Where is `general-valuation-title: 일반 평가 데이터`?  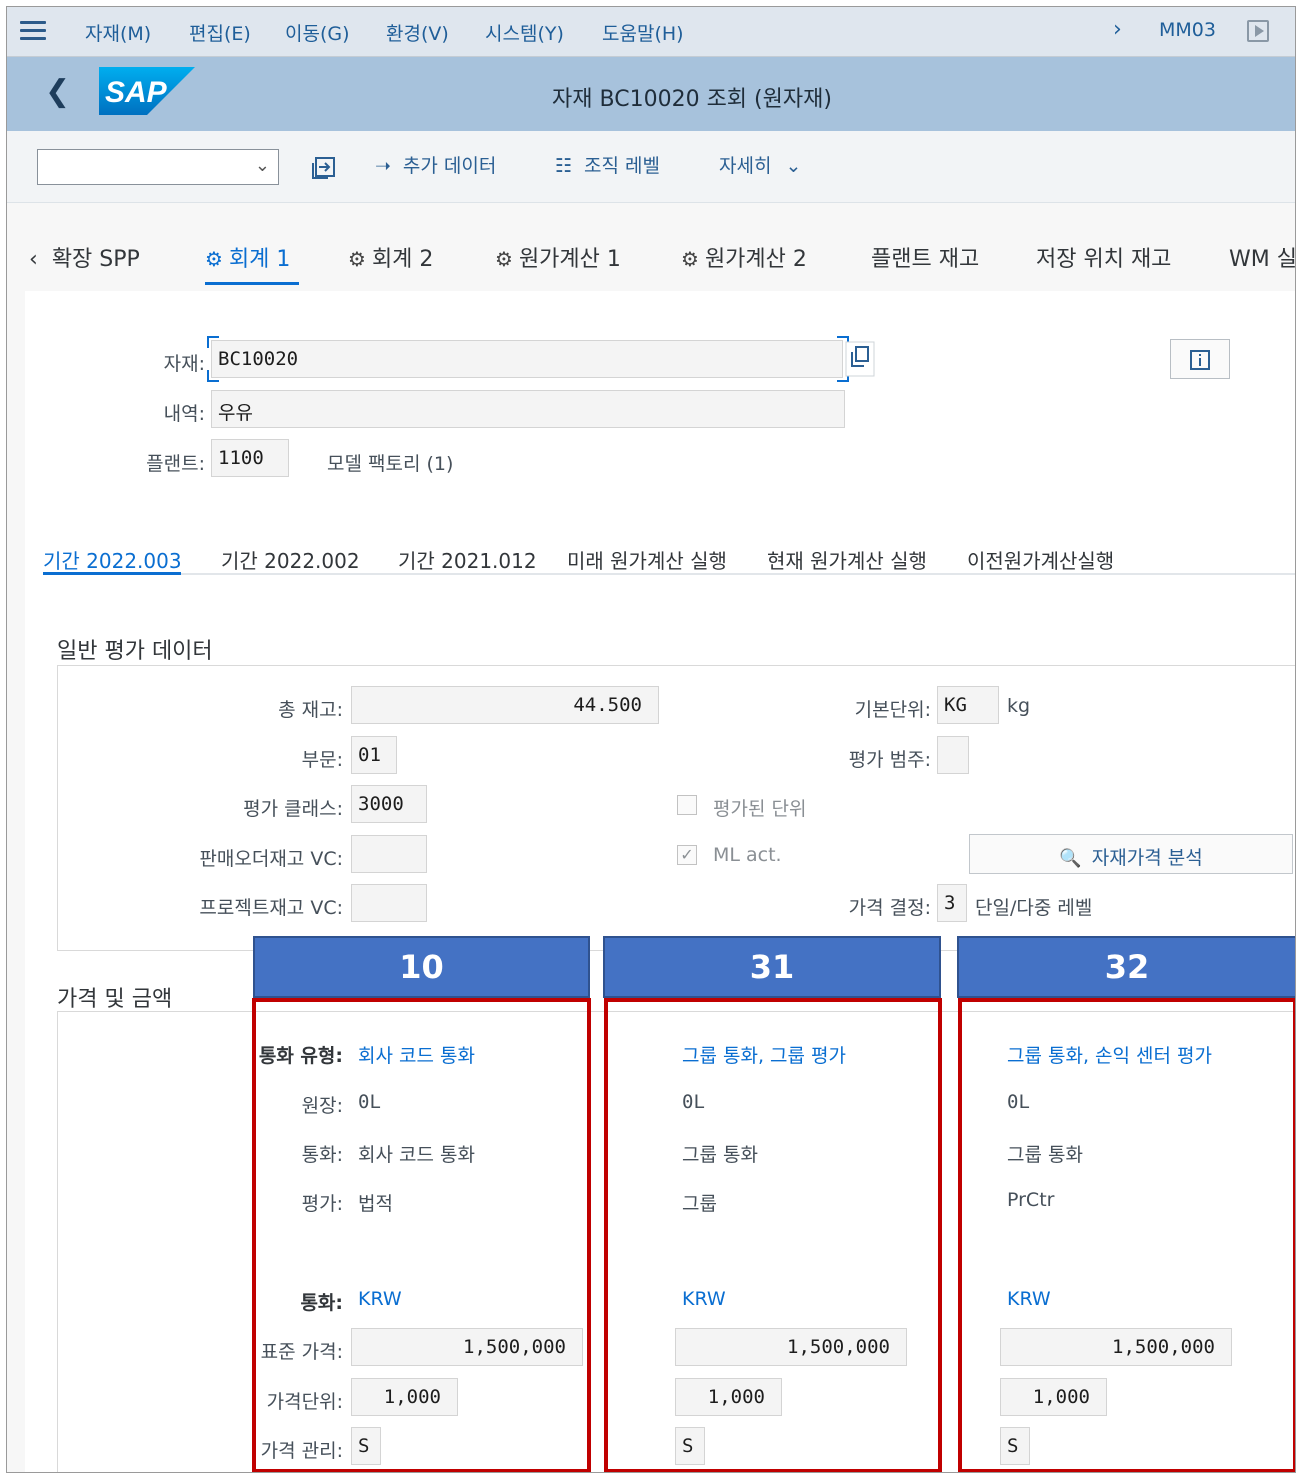
general-valuation-title: 일반 평가 데이터 is located at coordinates (135, 651).